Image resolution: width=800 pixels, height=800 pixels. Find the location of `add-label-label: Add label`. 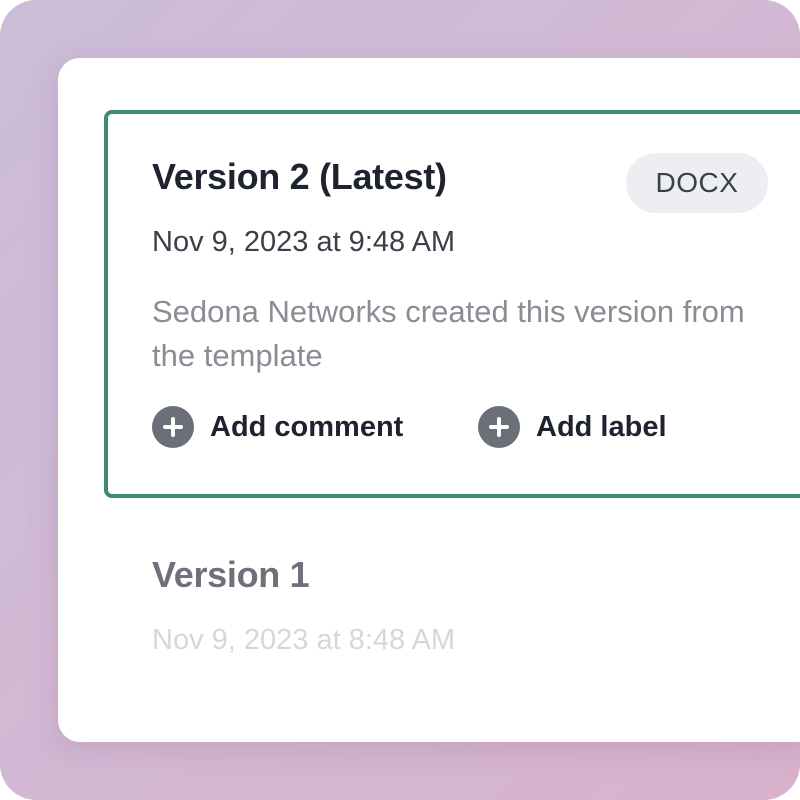

add-label-label: Add label is located at coordinates (601, 426).